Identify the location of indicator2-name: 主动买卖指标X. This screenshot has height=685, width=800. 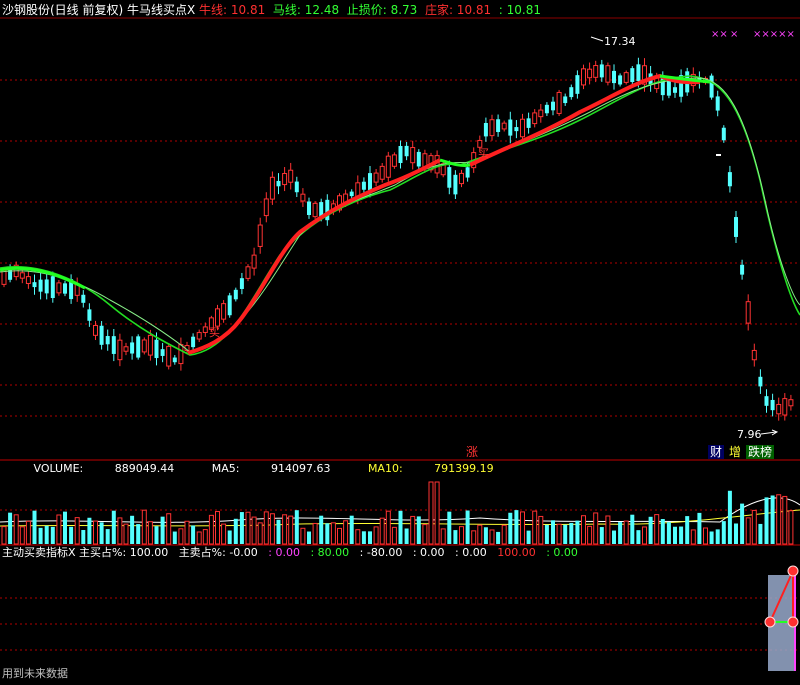
(40, 552).